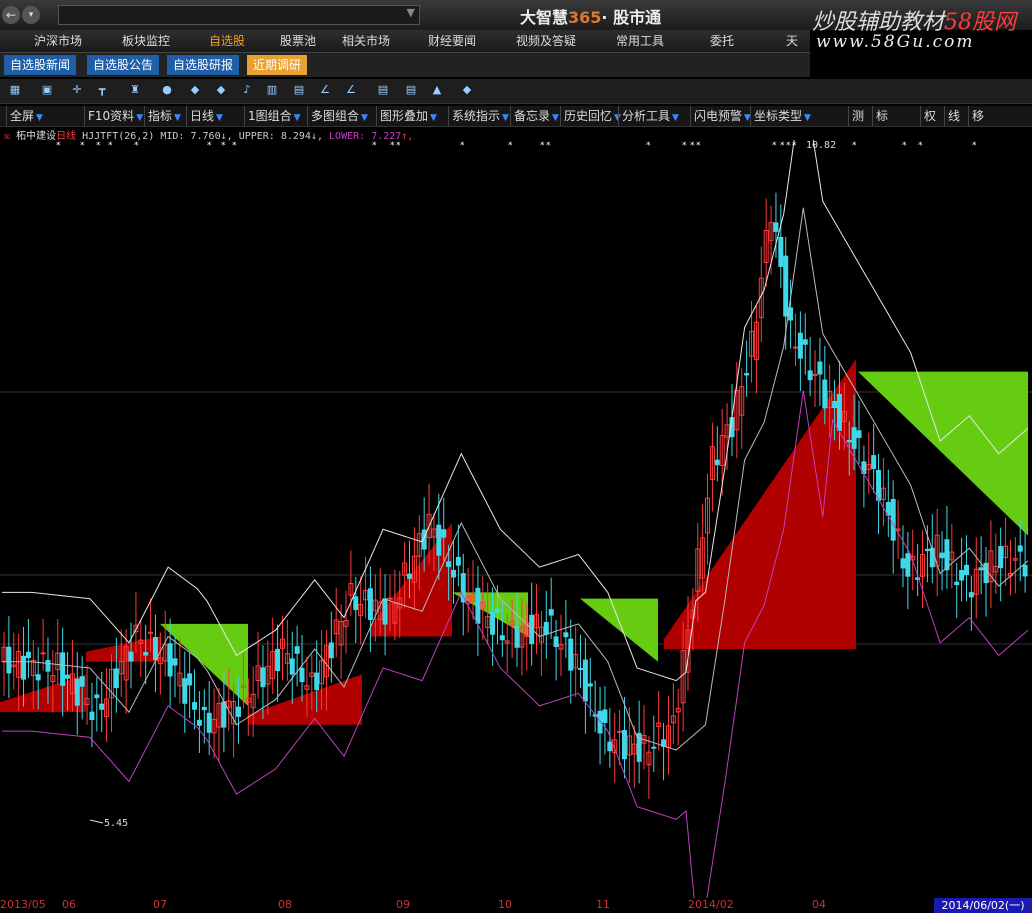  I want to click on axis-tick-label: 07, so click(160, 904).